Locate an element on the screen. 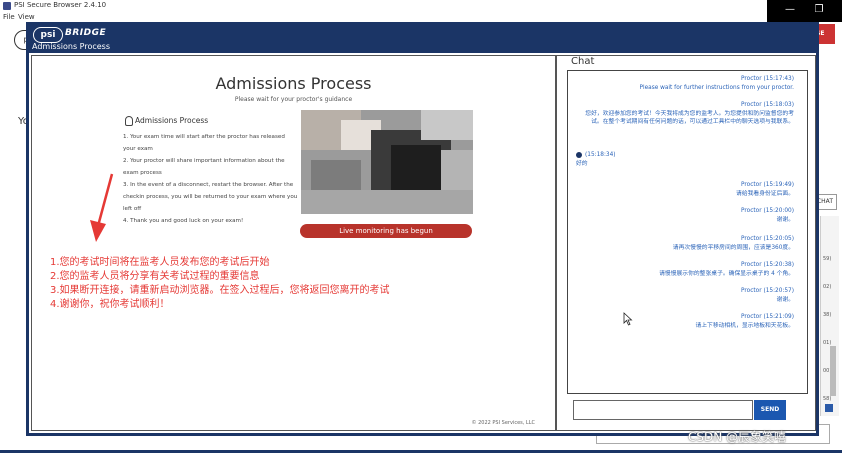  annotation-line: 3.如果断开连接，请重新启动浏览器。在签入过程后，您将返回您离开的考试 is located at coordinates (220, 290).